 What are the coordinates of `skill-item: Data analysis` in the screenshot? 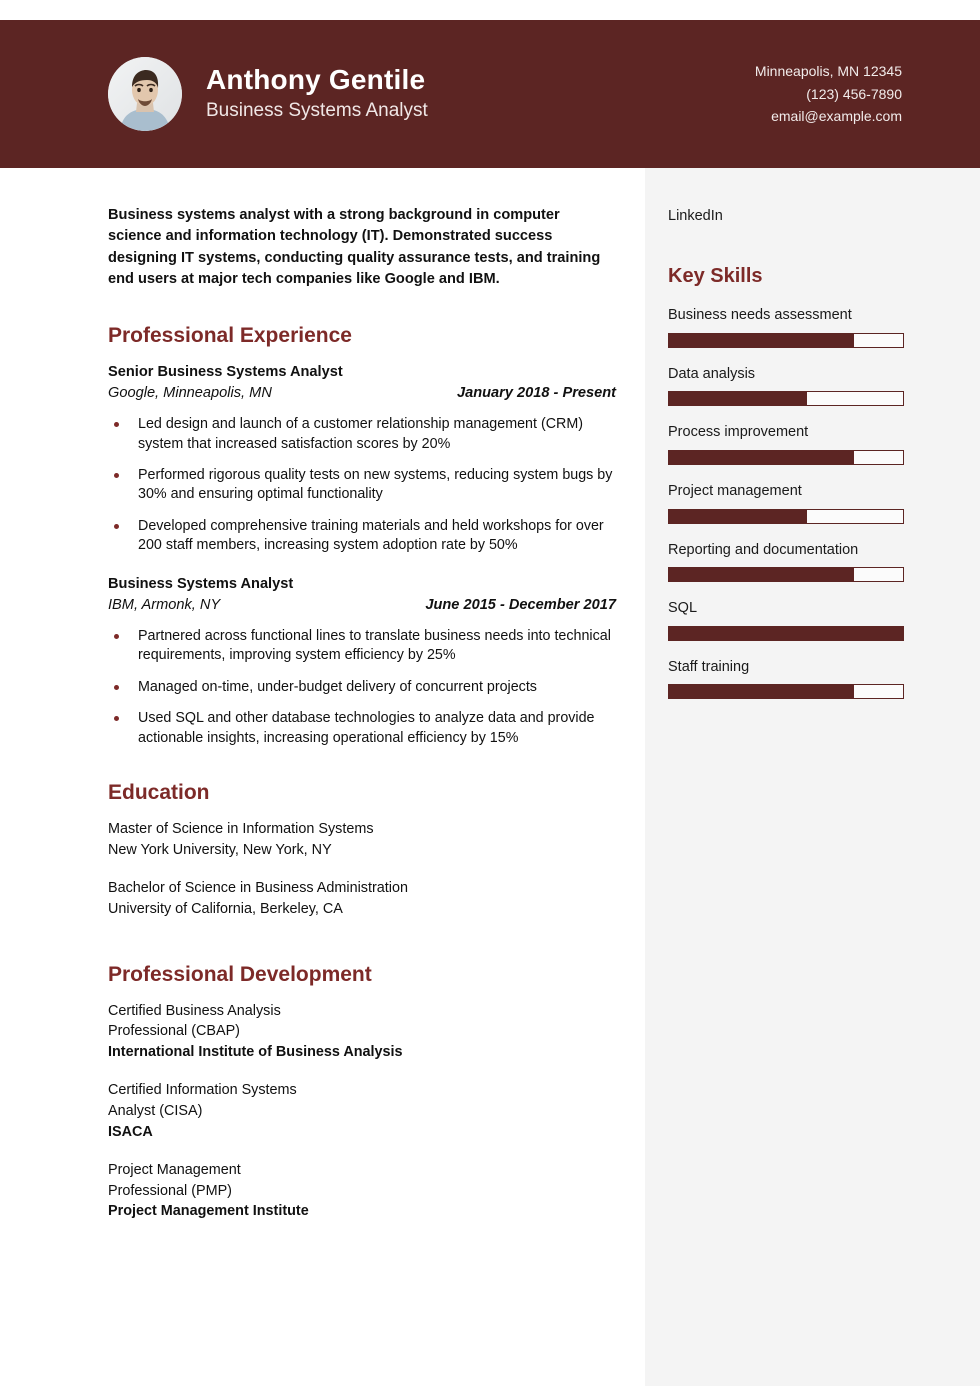 It's located at (824, 386).